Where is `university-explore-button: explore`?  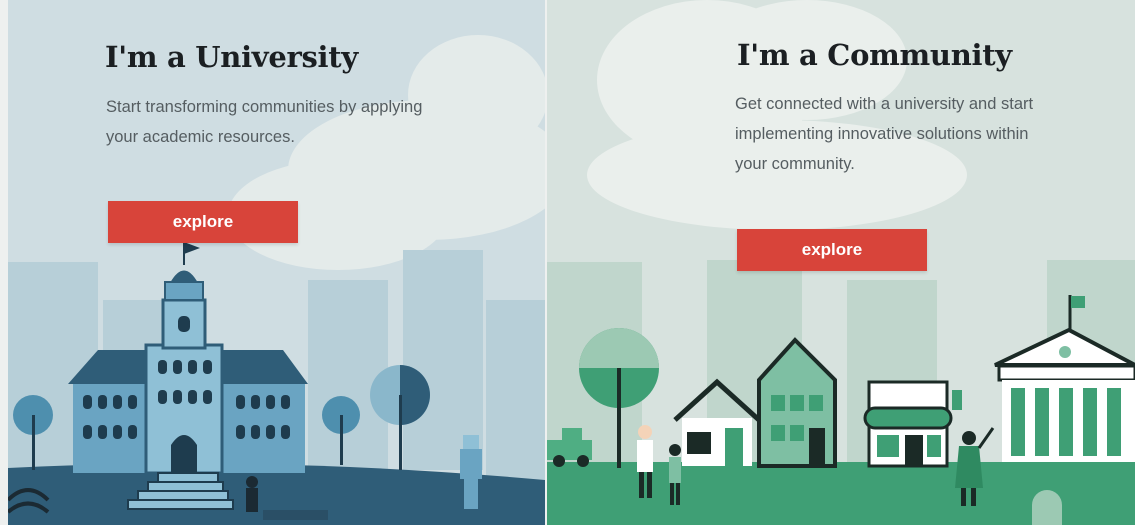 university-explore-button: explore is located at coordinates (203, 222).